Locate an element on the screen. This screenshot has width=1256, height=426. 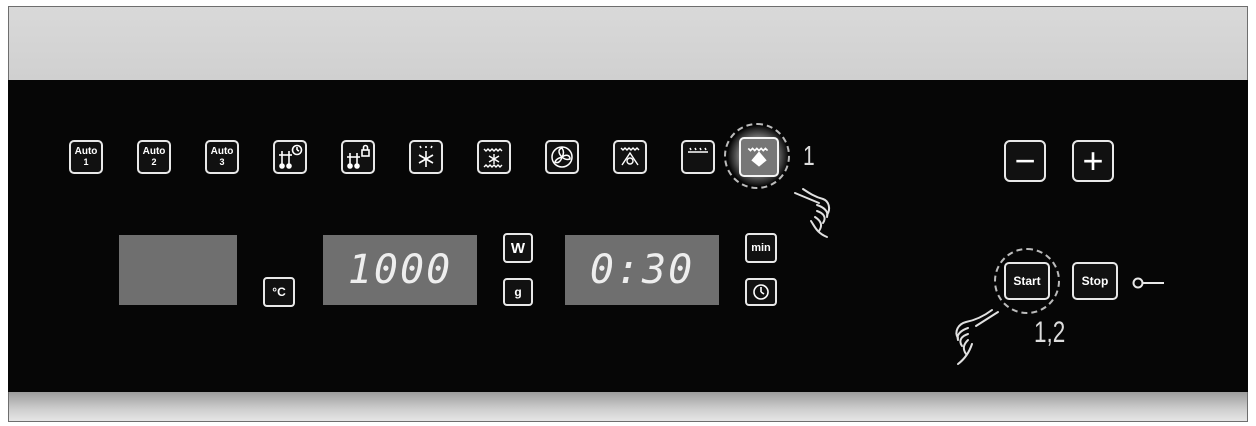
temperature-display is located at coordinates (178, 270).